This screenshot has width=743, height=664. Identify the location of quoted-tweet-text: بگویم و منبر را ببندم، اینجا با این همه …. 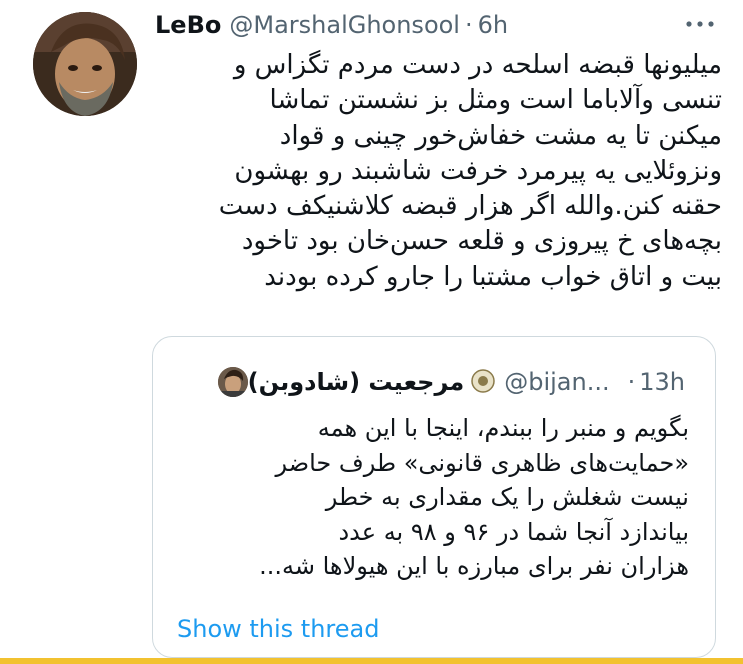
(474, 497).